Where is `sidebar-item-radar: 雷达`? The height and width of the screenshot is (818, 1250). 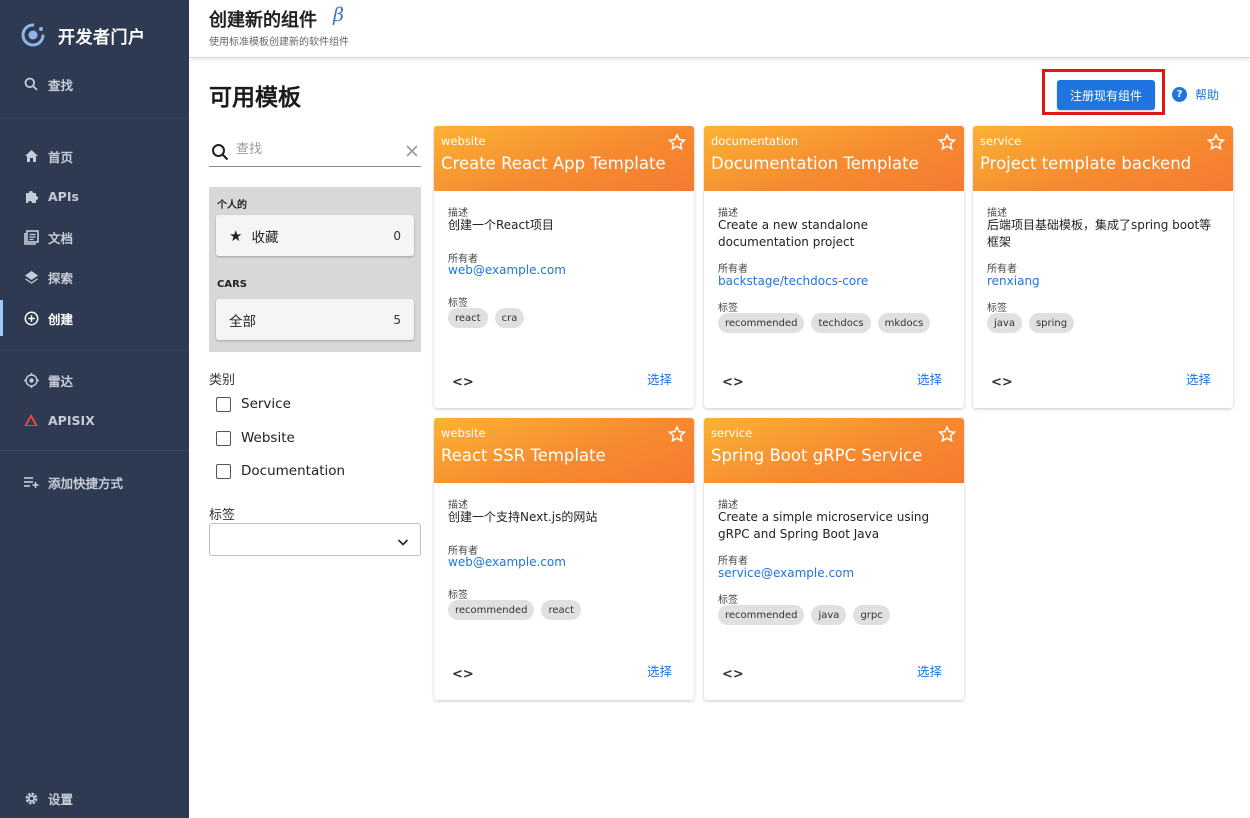
sidebar-item-radar: 雷达 is located at coordinates (94, 380).